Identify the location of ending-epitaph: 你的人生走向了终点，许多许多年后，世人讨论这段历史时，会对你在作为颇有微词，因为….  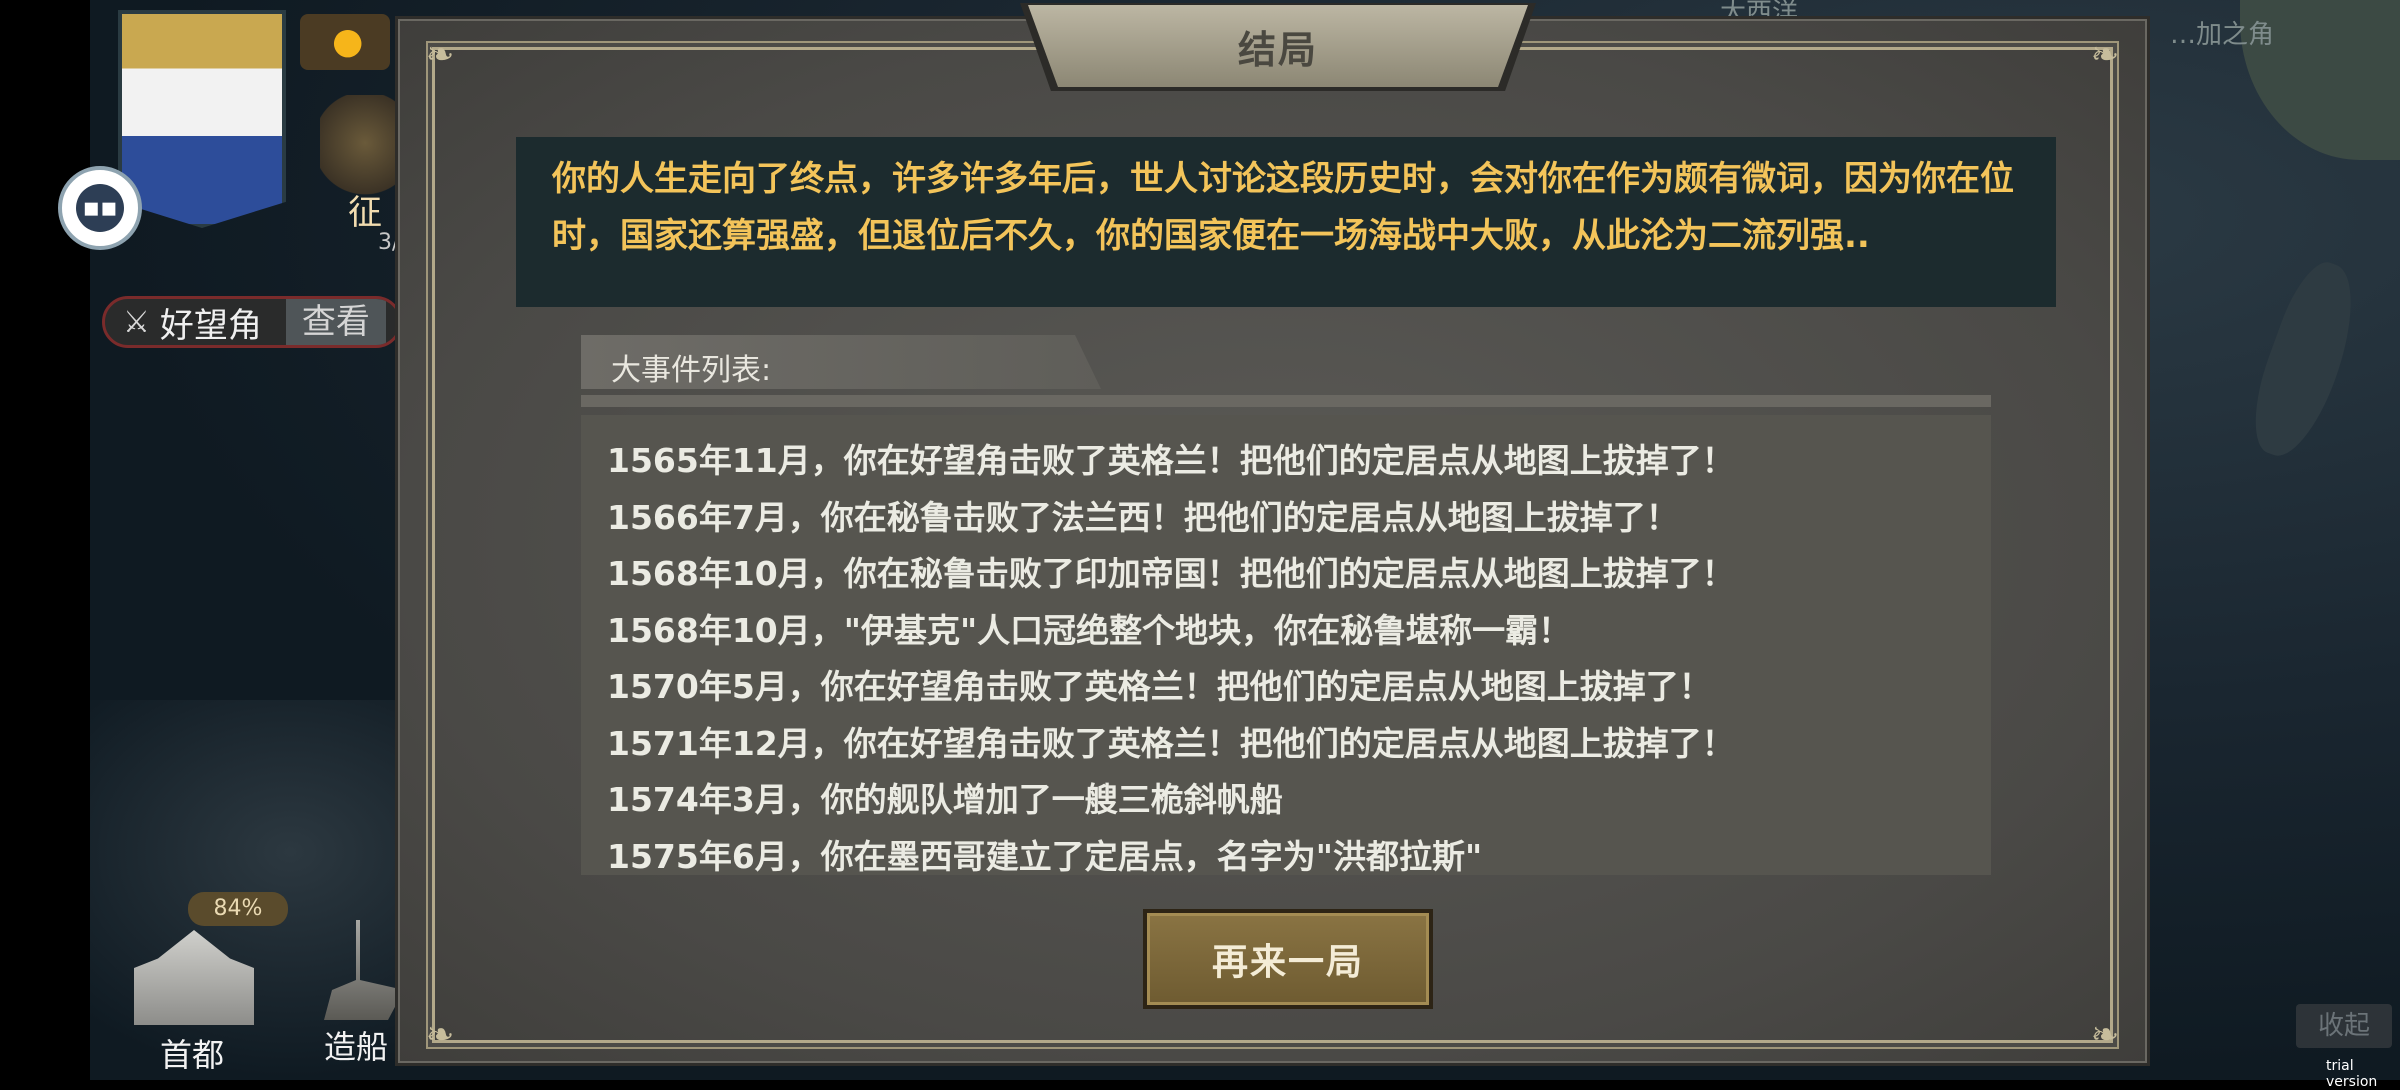
(1286, 222).